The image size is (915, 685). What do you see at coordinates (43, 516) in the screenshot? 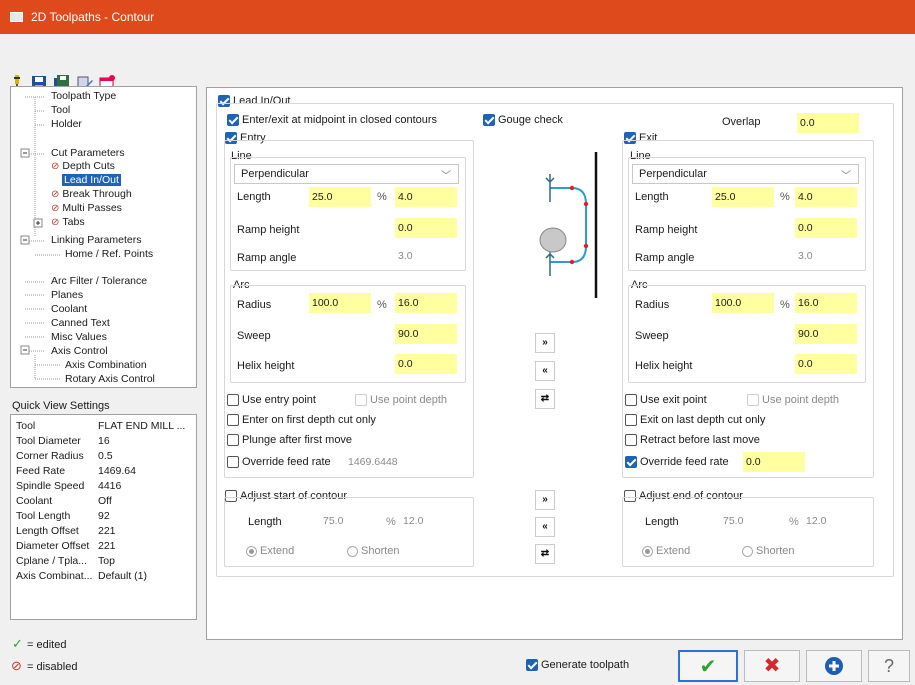
I see `qv-key: Tool Length` at bounding box center [43, 516].